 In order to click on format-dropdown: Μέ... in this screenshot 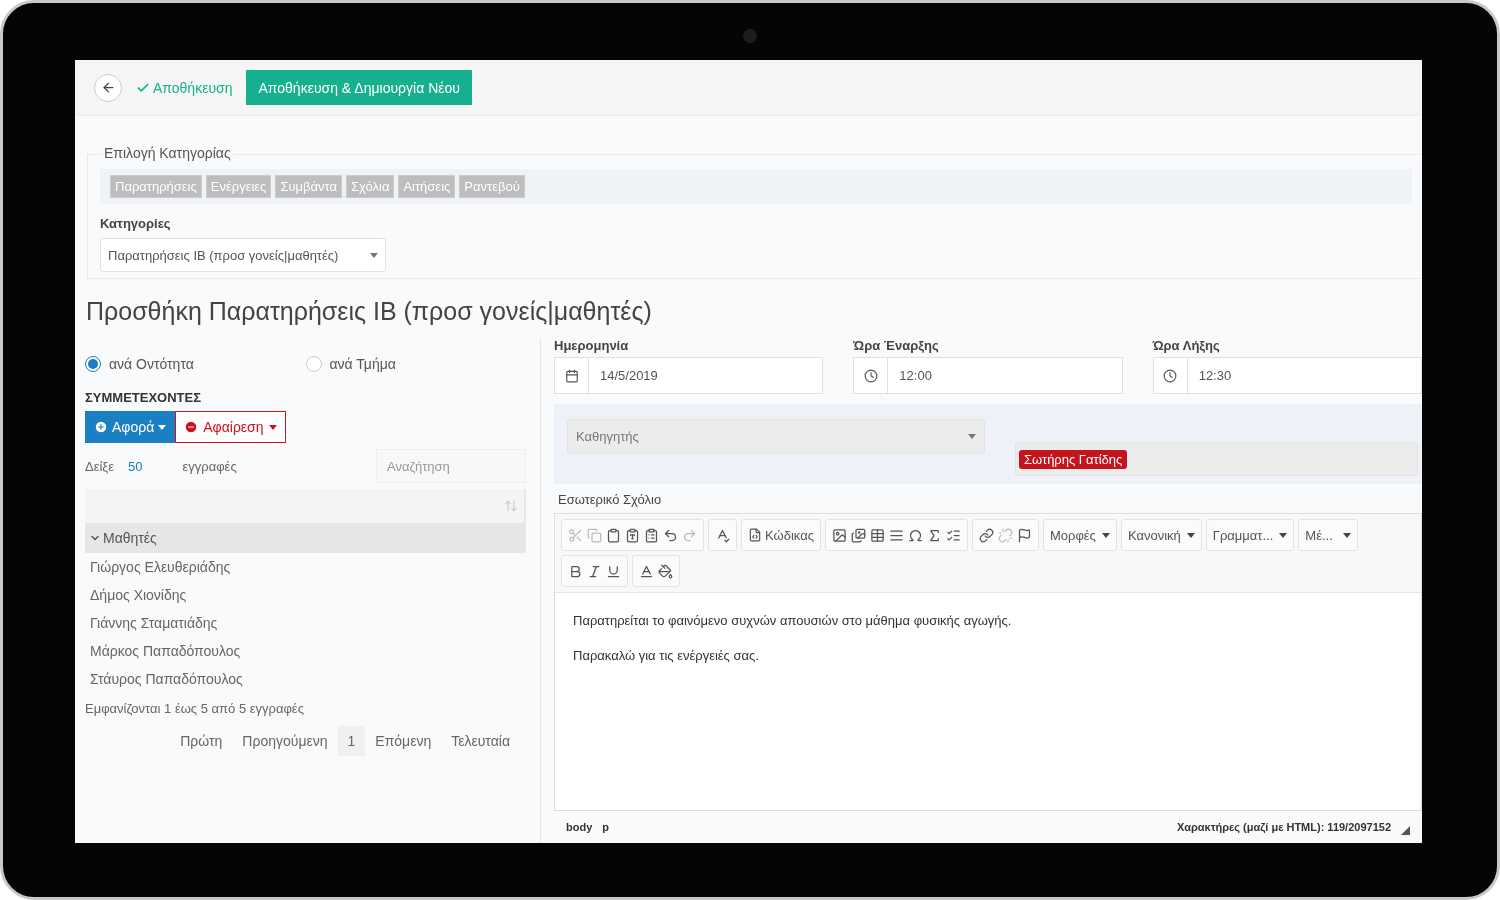, I will do `click(1328, 535)`.